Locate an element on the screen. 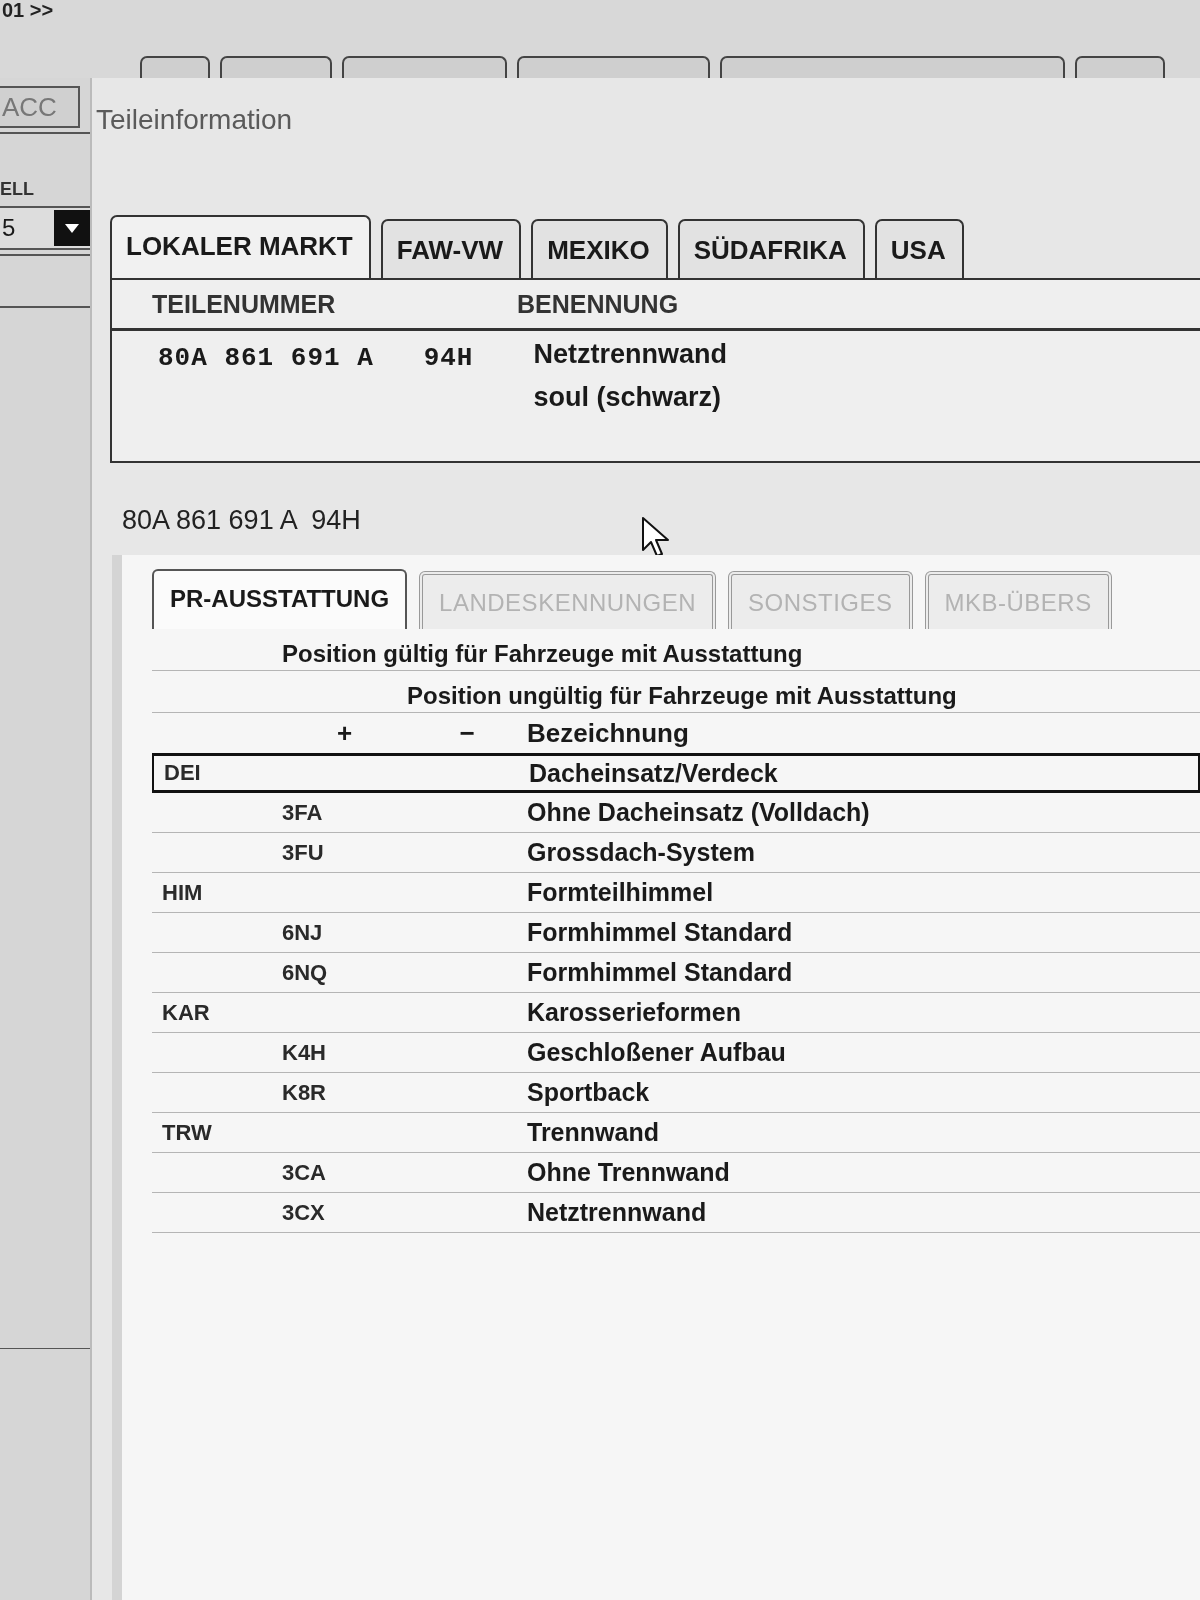 Image resolution: width=1200 pixels, height=1600 pixels. dropdown-button is located at coordinates (72, 228).